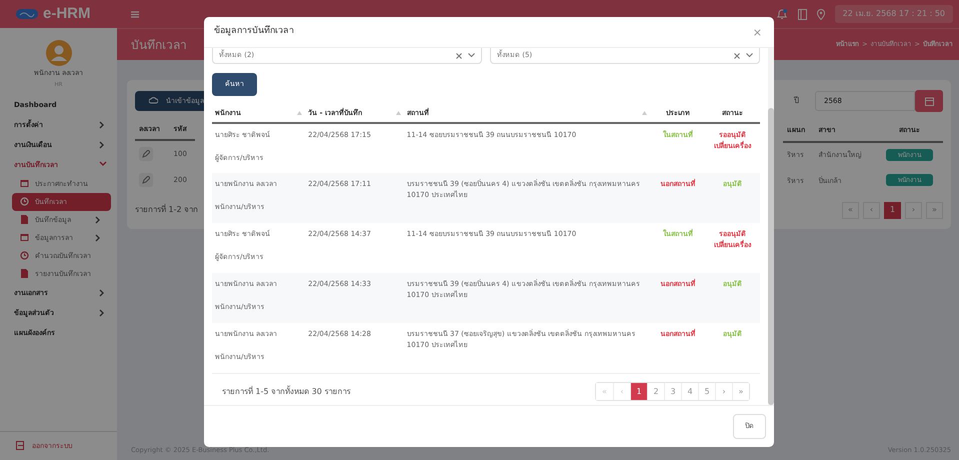 Image resolution: width=959 pixels, height=460 pixels. I want to click on page-link: ‹, so click(871, 210).